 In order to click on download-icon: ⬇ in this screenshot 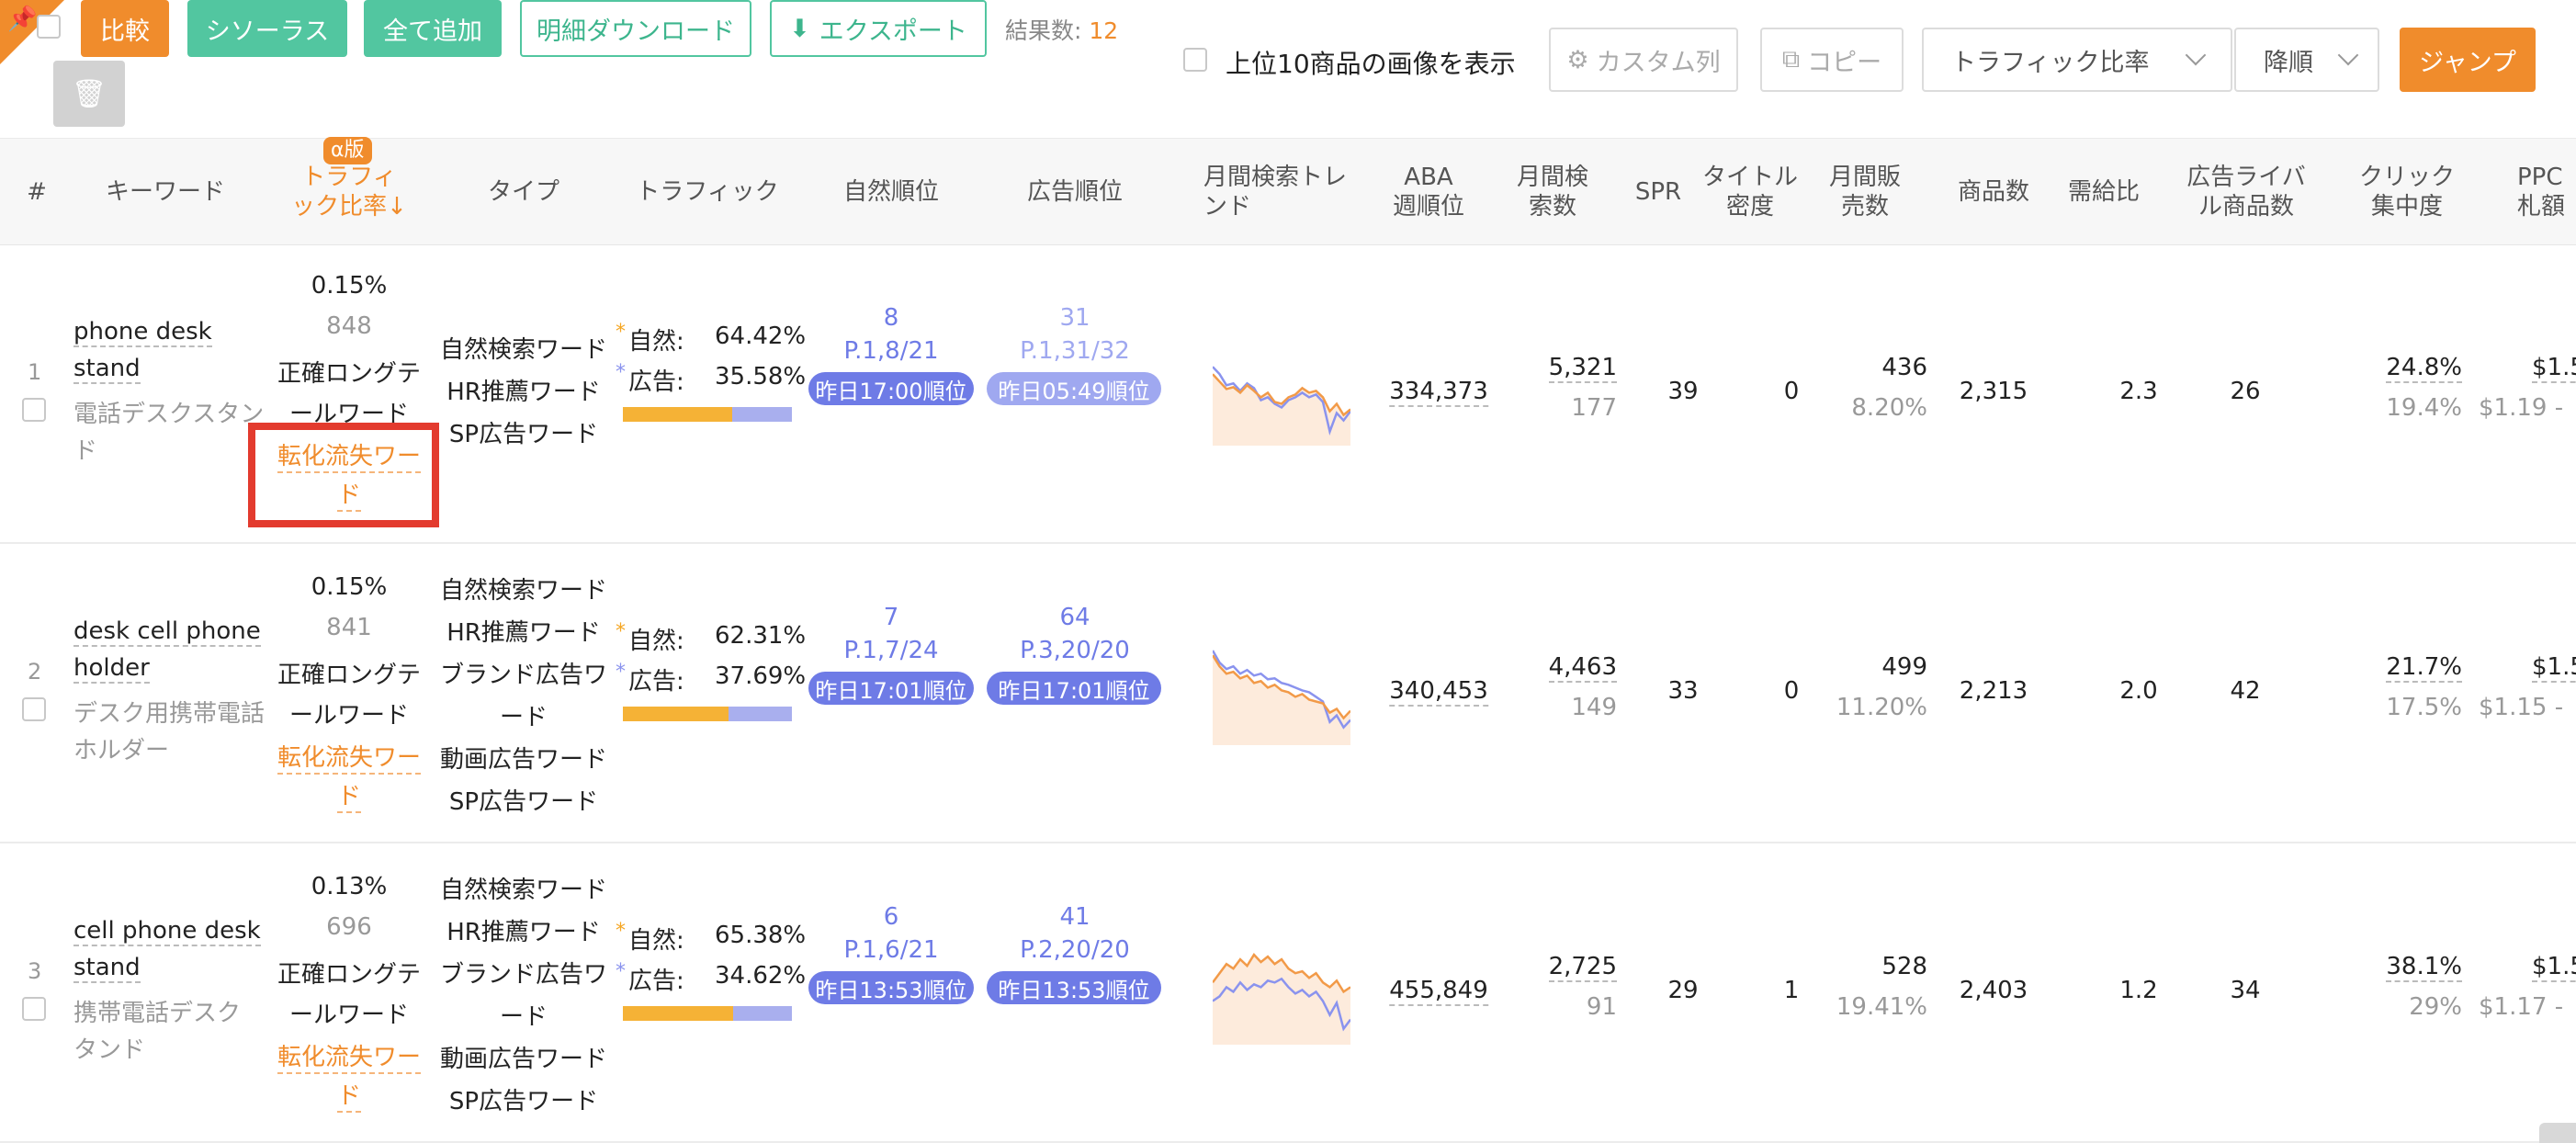, I will do `click(799, 28)`.